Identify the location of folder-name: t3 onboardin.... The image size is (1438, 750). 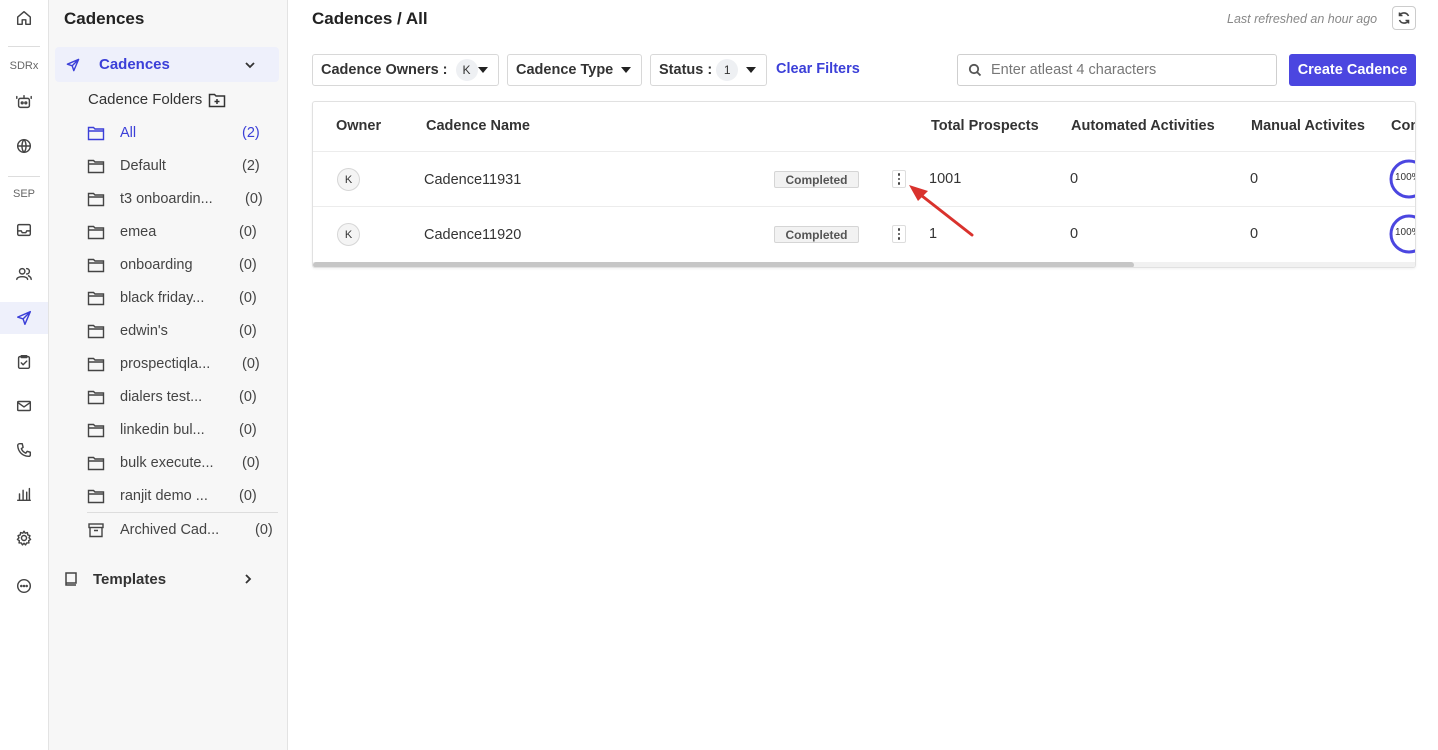
(166, 199).